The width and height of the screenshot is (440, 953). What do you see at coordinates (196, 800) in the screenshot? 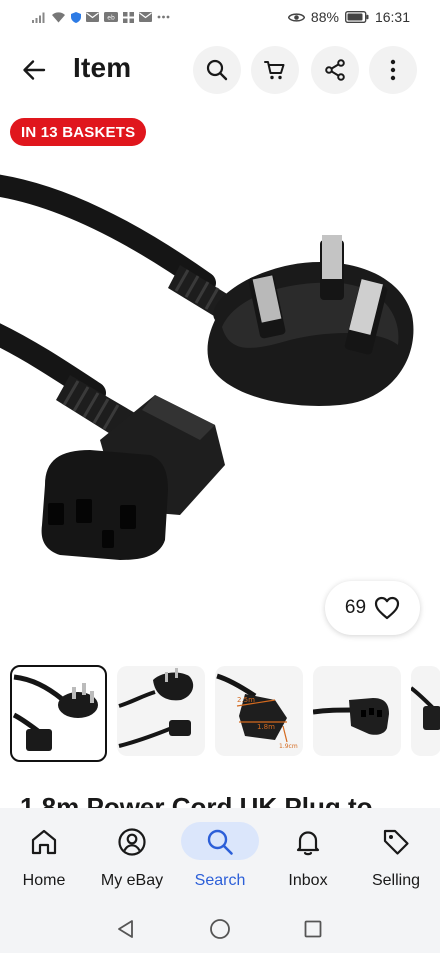
I see `item-title: 1.8m Power Cord UK Plug to` at bounding box center [196, 800].